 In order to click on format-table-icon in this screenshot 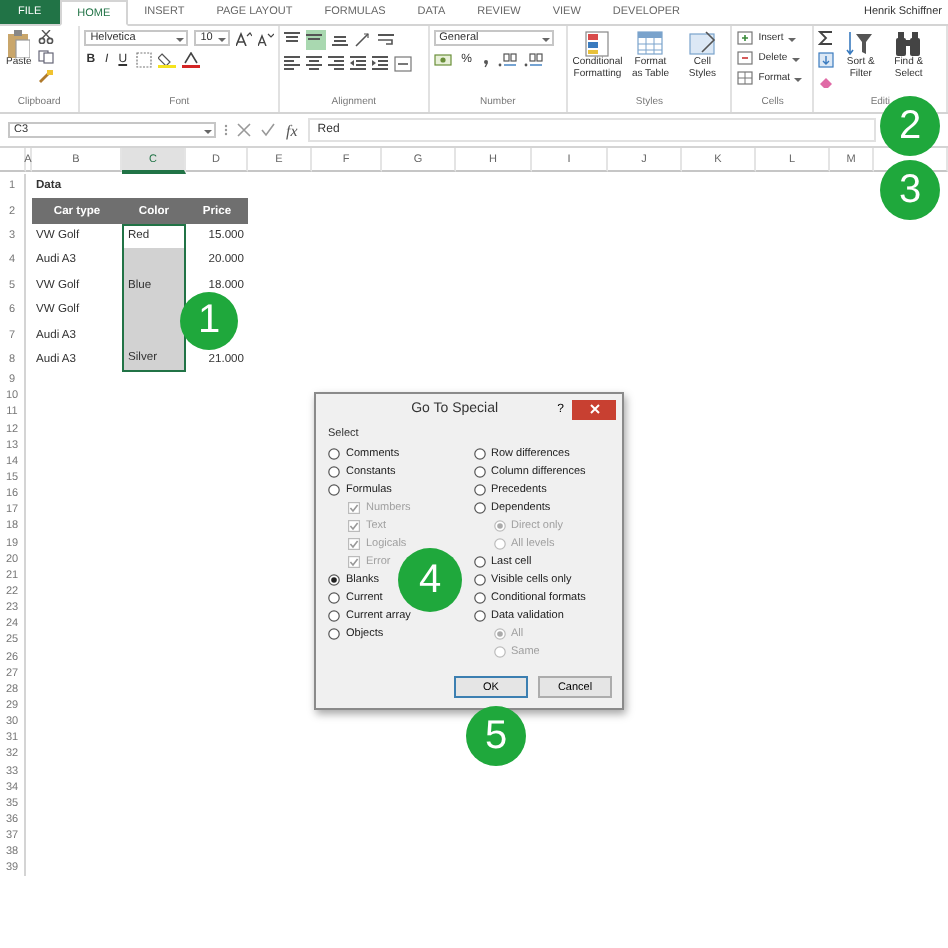, I will do `click(650, 44)`.